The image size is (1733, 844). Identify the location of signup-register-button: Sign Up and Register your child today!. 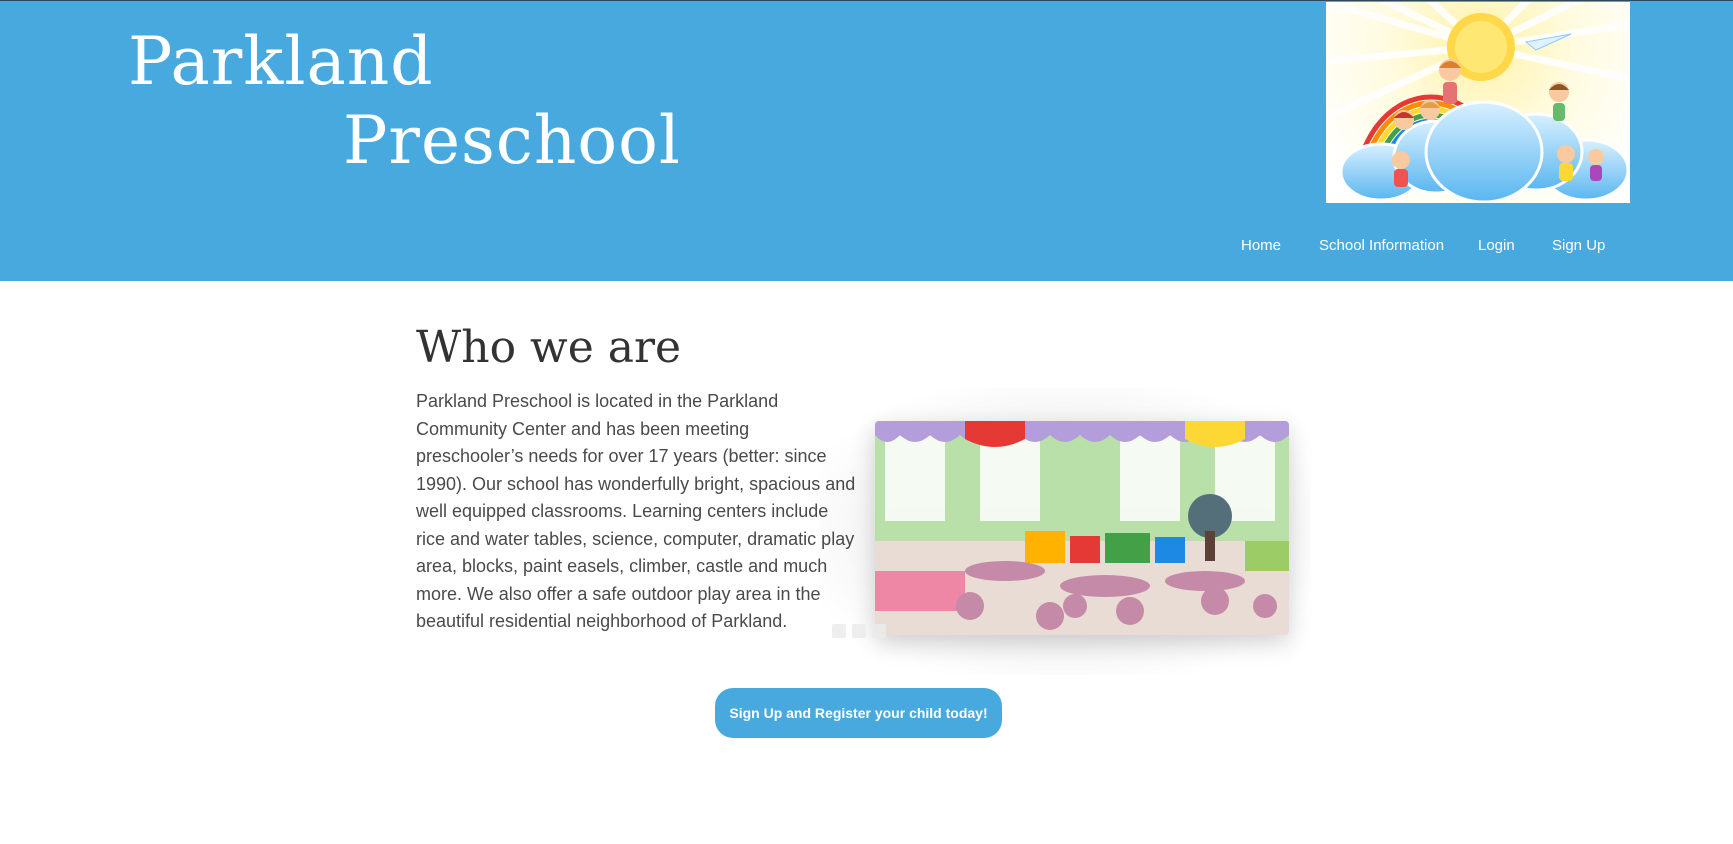
(858, 713).